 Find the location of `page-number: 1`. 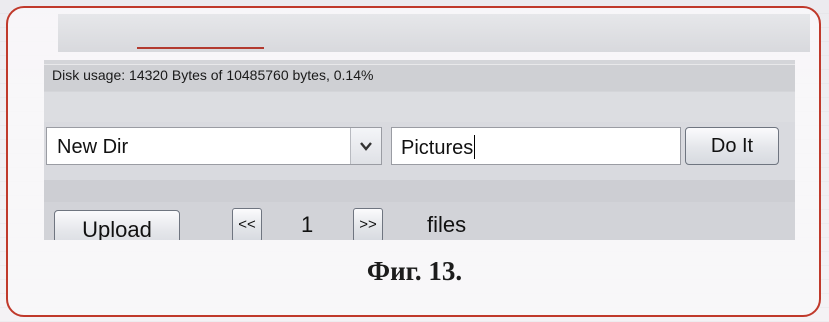

page-number: 1 is located at coordinates (307, 224).